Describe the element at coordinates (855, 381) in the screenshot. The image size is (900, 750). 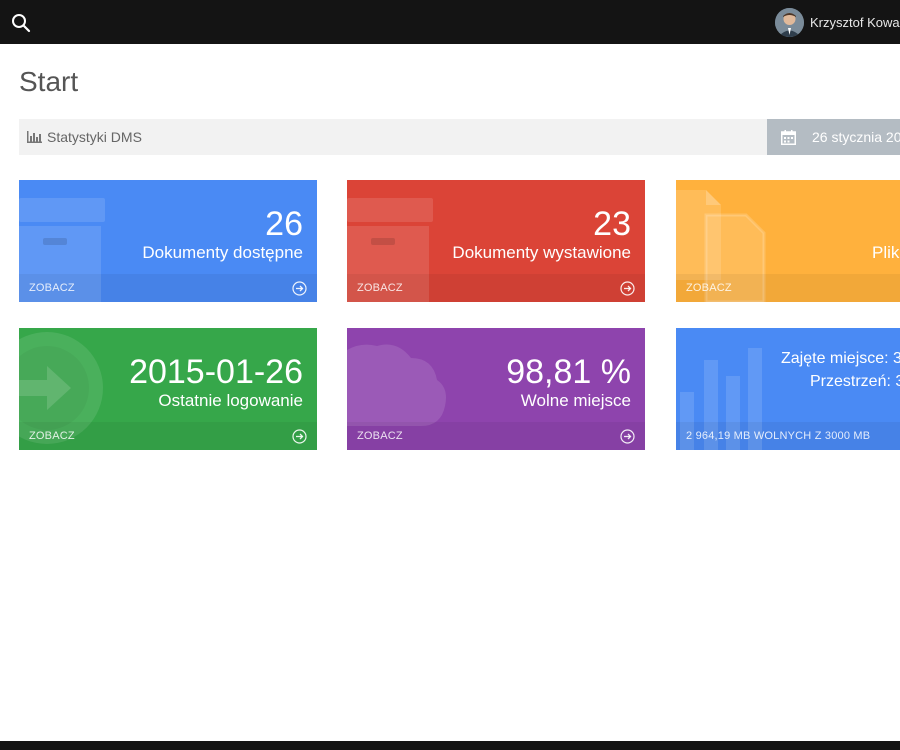
I see `total-space-text: Przestrzeń: 3` at that location.